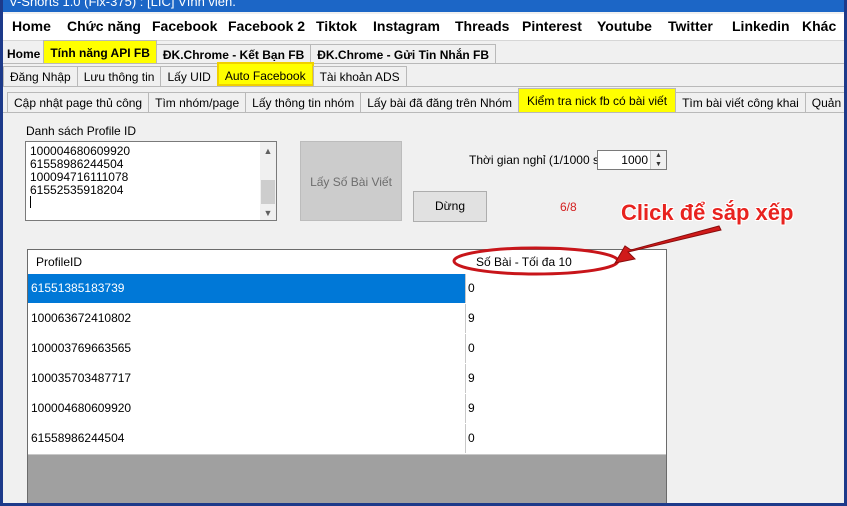  I want to click on profile-line: 100004680609920, so click(80, 151).